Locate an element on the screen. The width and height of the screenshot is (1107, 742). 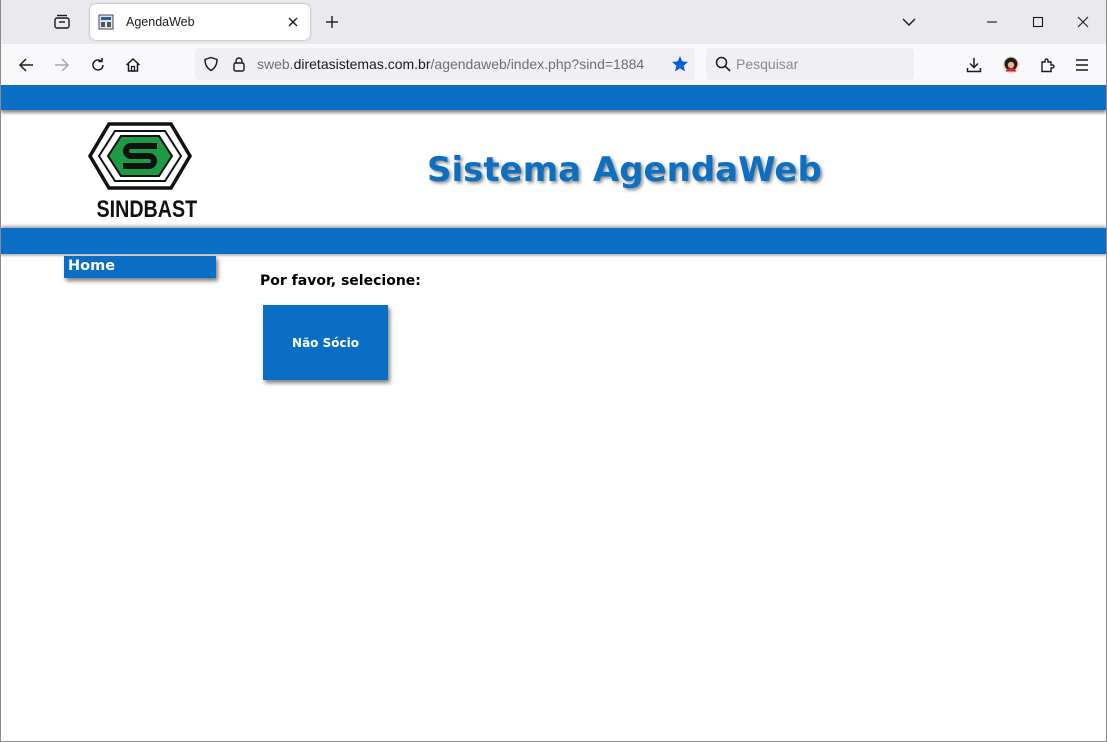
menu-item-home: Home is located at coordinates (140, 267).